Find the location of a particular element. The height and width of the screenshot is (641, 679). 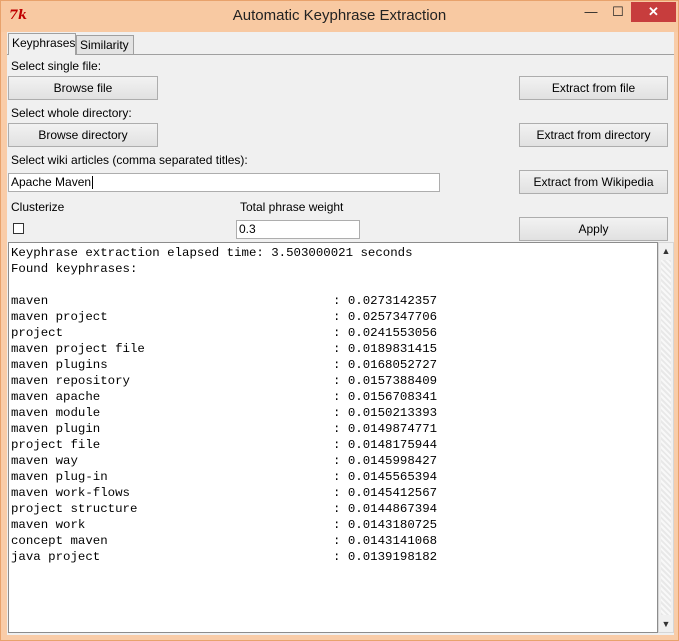

apply-button: Apply is located at coordinates (593, 229).